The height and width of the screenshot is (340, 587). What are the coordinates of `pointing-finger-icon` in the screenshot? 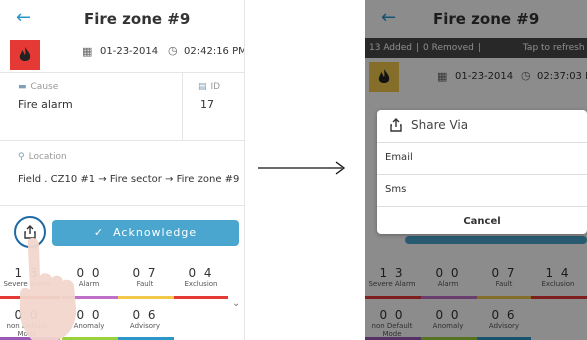 It's located at (48, 288).